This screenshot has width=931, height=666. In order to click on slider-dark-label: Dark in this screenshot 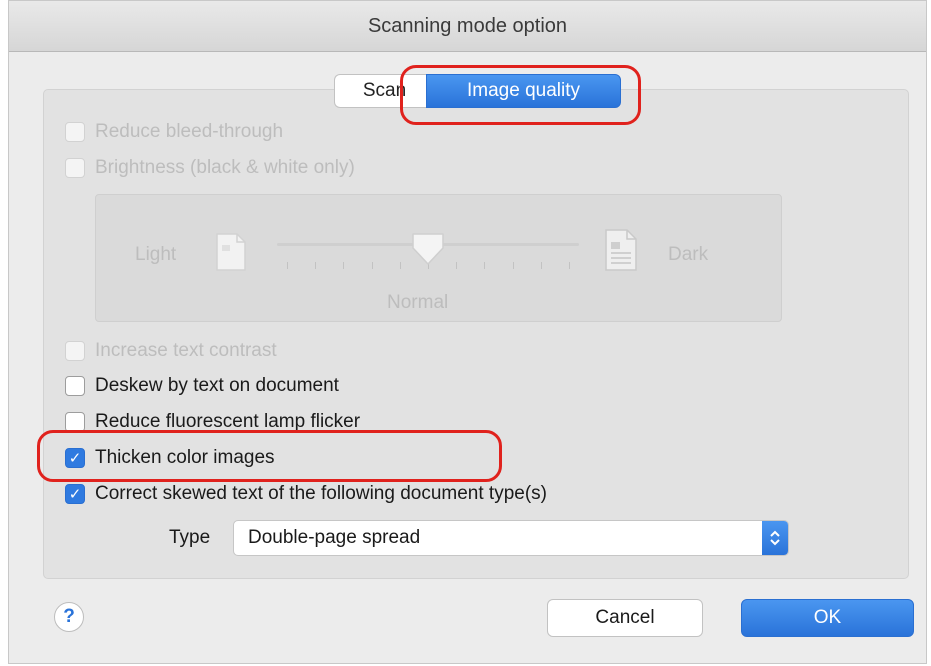, I will do `click(688, 254)`.